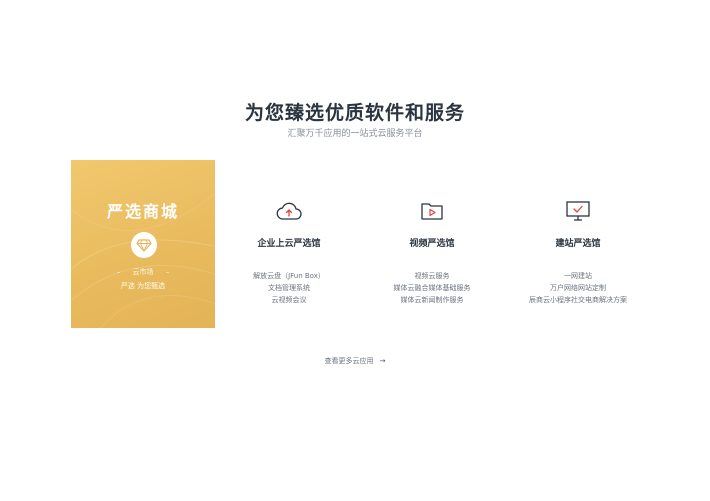 Image resolution: width=710 pixels, height=501 pixels. I want to click on view-more-link: 查看更多云应用 →, so click(355, 361).